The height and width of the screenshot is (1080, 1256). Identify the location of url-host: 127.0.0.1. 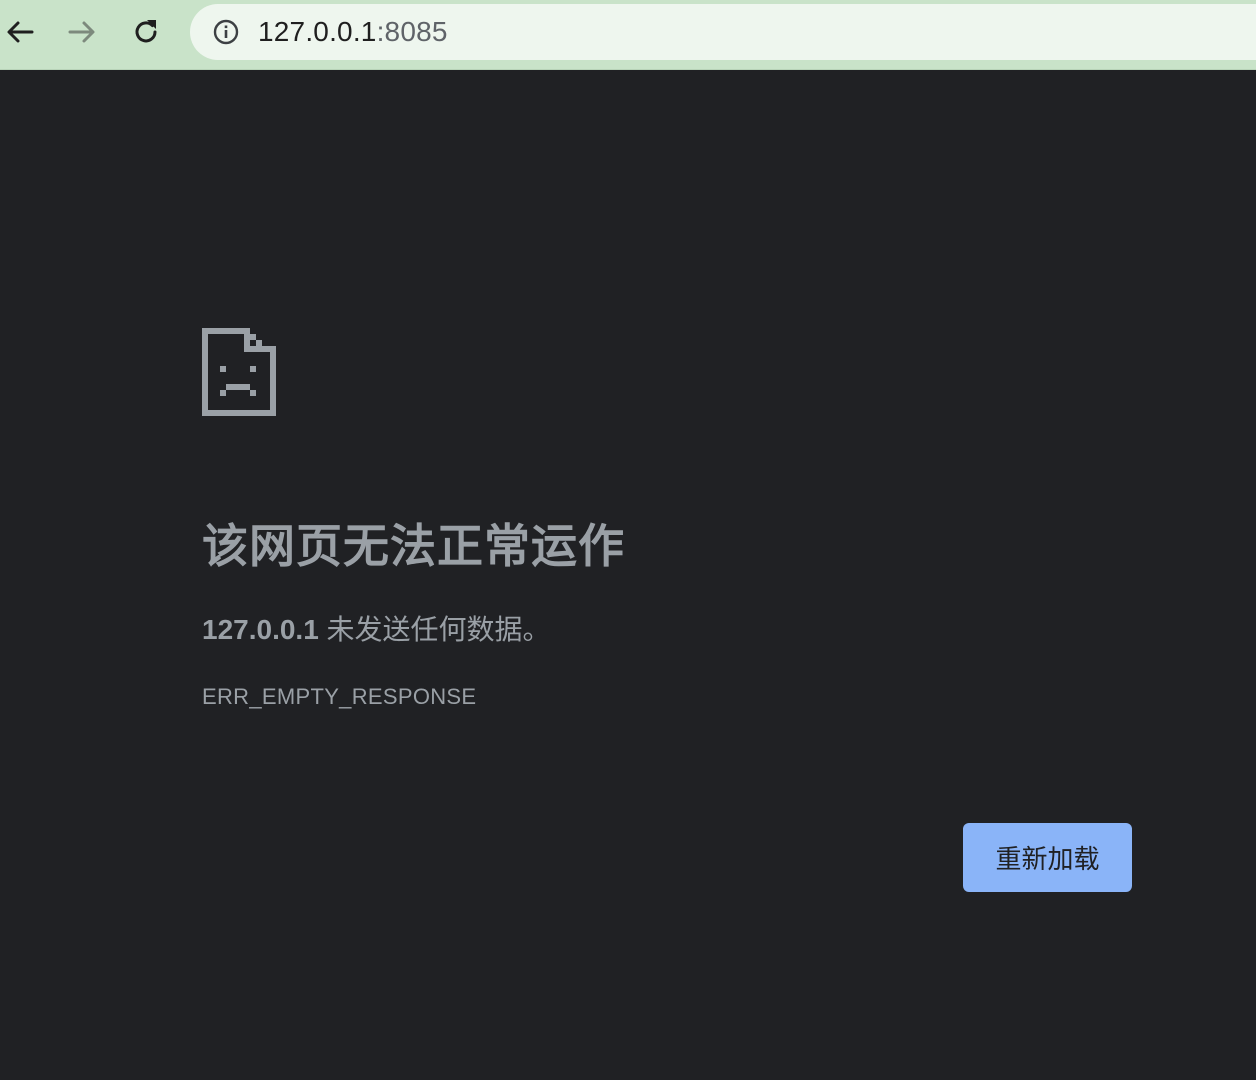
(317, 31).